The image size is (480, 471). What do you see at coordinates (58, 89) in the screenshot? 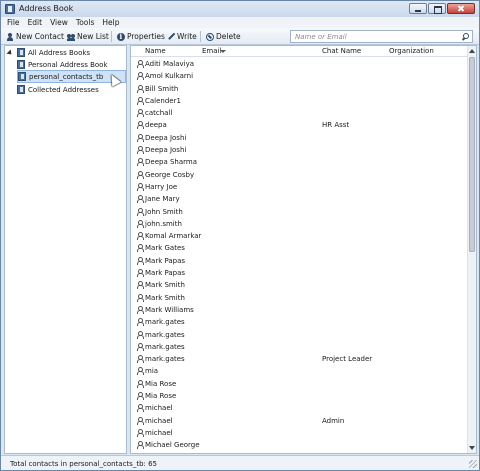
I see `tree-item-collected-addresses: Collected Addresses` at bounding box center [58, 89].